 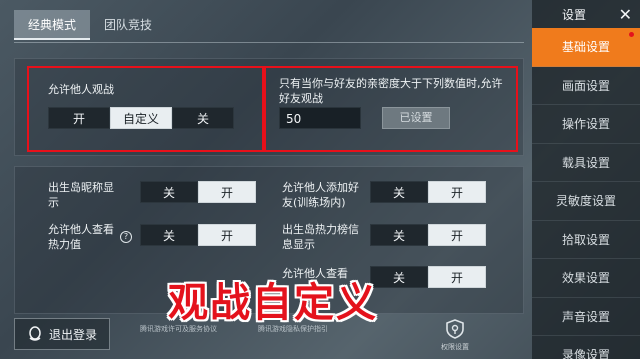 I want to click on license-link: 腾讯游戏许可及服务协议, so click(x=178, y=329).